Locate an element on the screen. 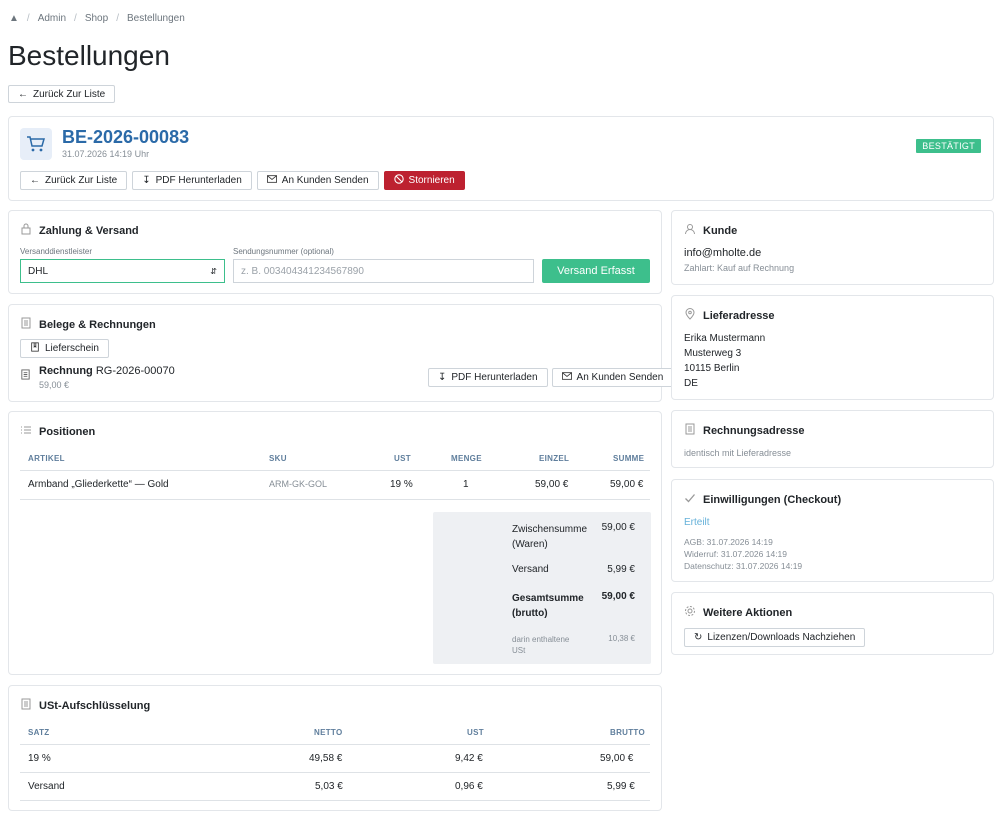  row-summe: 59,00 € is located at coordinates (627, 484).